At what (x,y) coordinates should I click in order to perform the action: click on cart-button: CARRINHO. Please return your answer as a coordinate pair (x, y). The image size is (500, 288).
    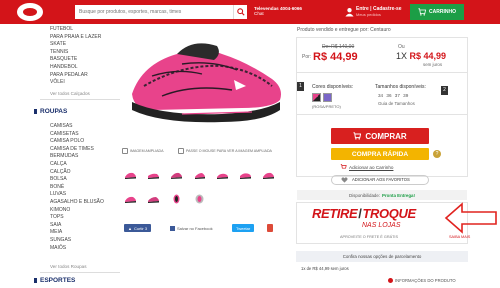
    Looking at the image, I should click on (437, 12).